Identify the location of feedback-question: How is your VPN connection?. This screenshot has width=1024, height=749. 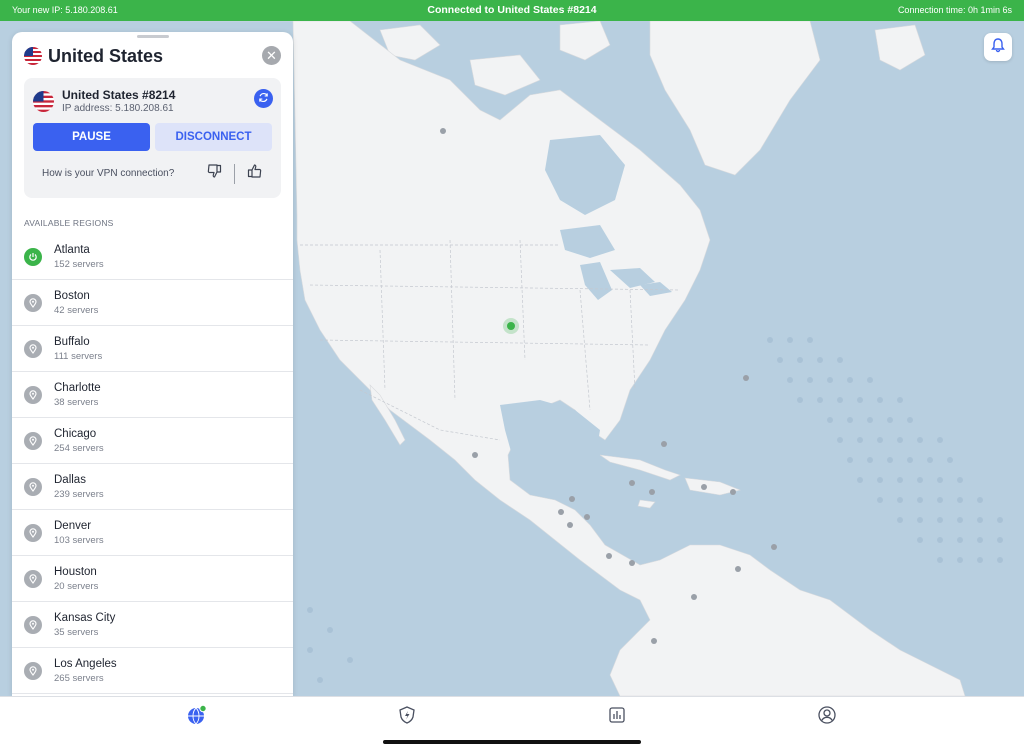
(108, 173).